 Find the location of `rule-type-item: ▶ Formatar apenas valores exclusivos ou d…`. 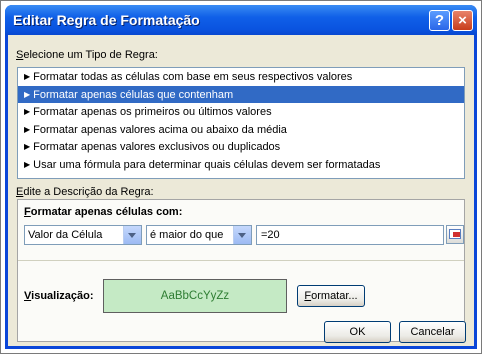

rule-type-item: ▶ Formatar apenas valores exclusivos ou d… is located at coordinates (241, 147).